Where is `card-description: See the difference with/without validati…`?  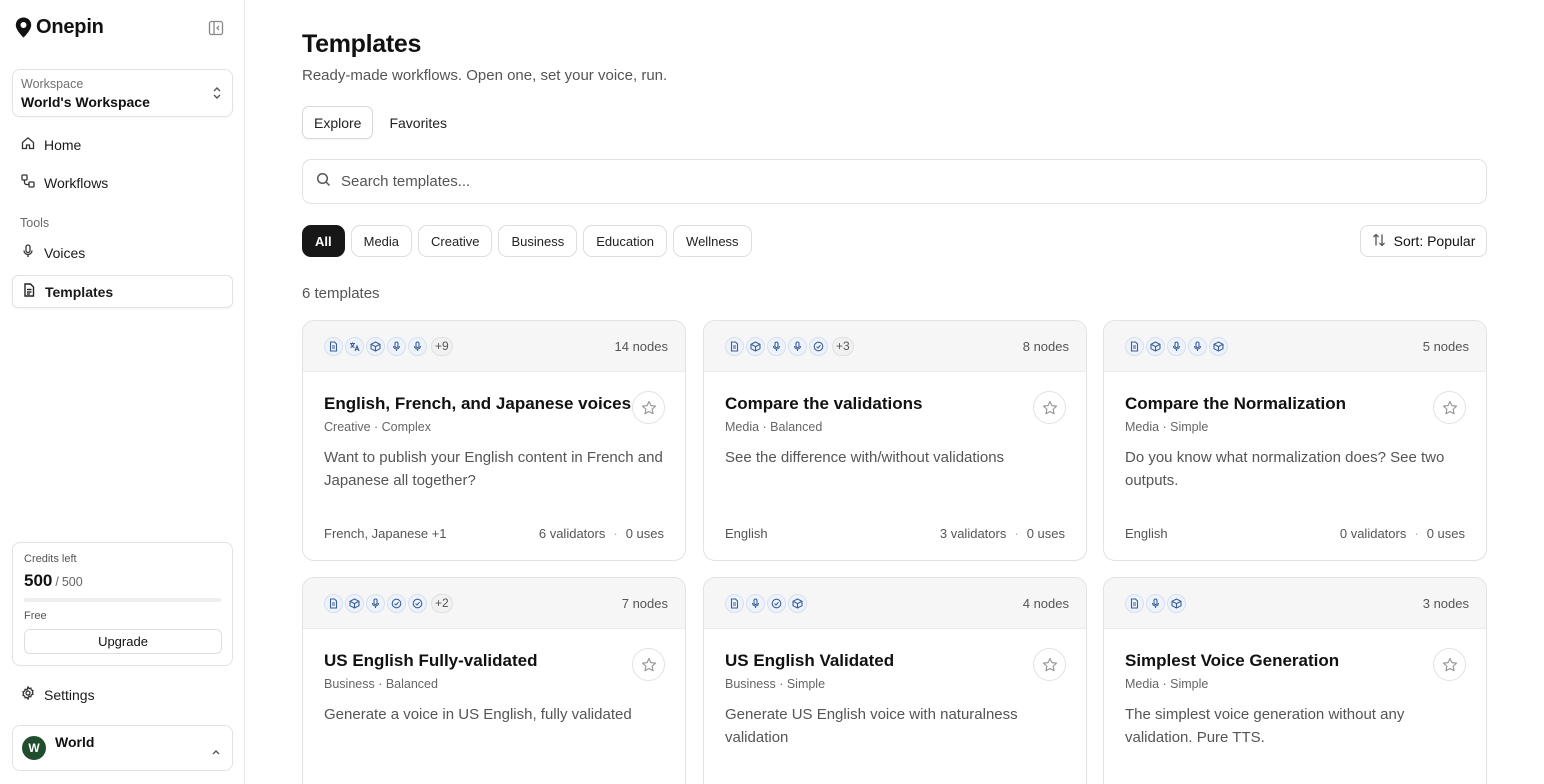 card-description: See the difference with/without validati… is located at coordinates (865, 457).